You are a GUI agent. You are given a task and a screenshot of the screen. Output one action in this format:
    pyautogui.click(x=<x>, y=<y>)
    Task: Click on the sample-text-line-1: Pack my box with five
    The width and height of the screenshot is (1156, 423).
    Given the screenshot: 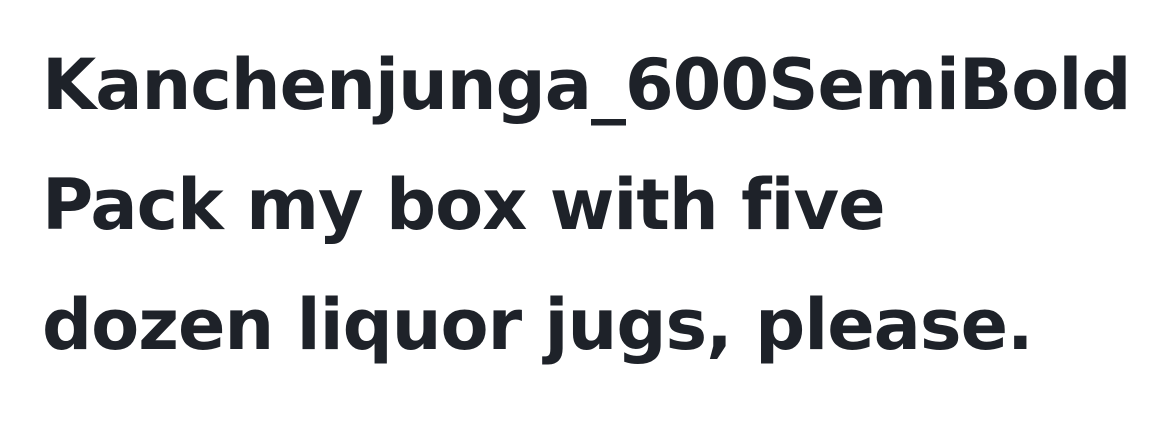 What is the action you would take?
    pyautogui.click(x=464, y=205)
    